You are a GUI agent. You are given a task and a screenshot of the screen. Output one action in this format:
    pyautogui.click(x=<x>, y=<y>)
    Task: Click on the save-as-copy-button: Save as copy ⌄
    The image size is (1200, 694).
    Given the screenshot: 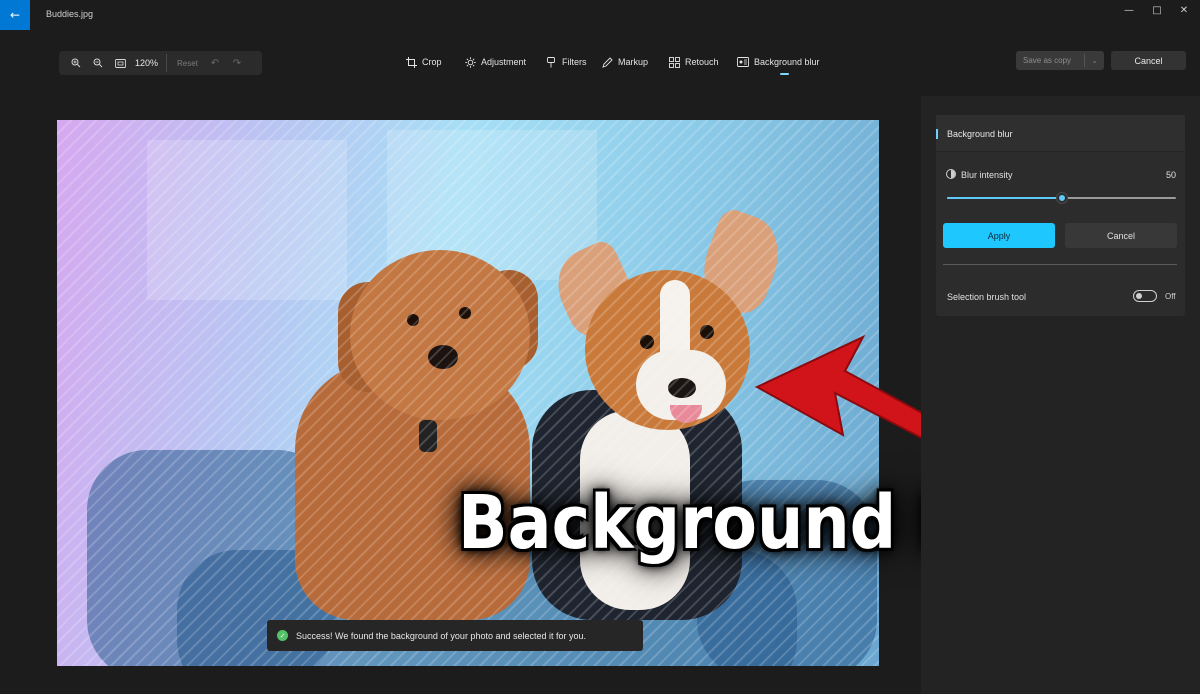 What is the action you would take?
    pyautogui.click(x=1060, y=60)
    